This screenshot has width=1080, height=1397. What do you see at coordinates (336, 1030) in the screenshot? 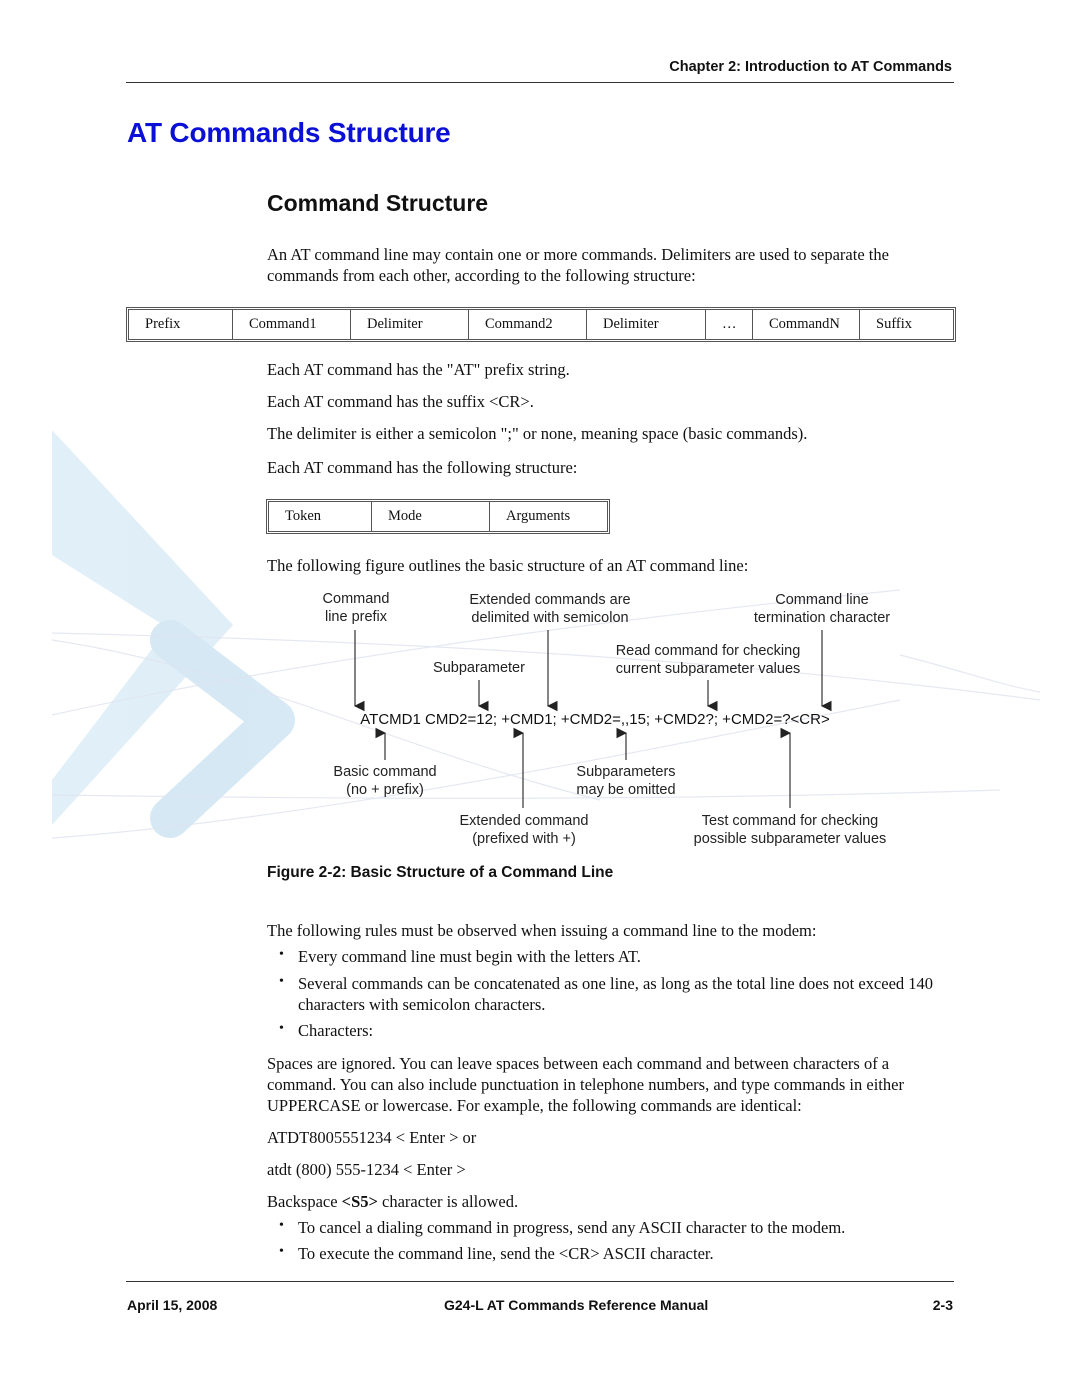
I see `rule-item: Characters:` at bounding box center [336, 1030].